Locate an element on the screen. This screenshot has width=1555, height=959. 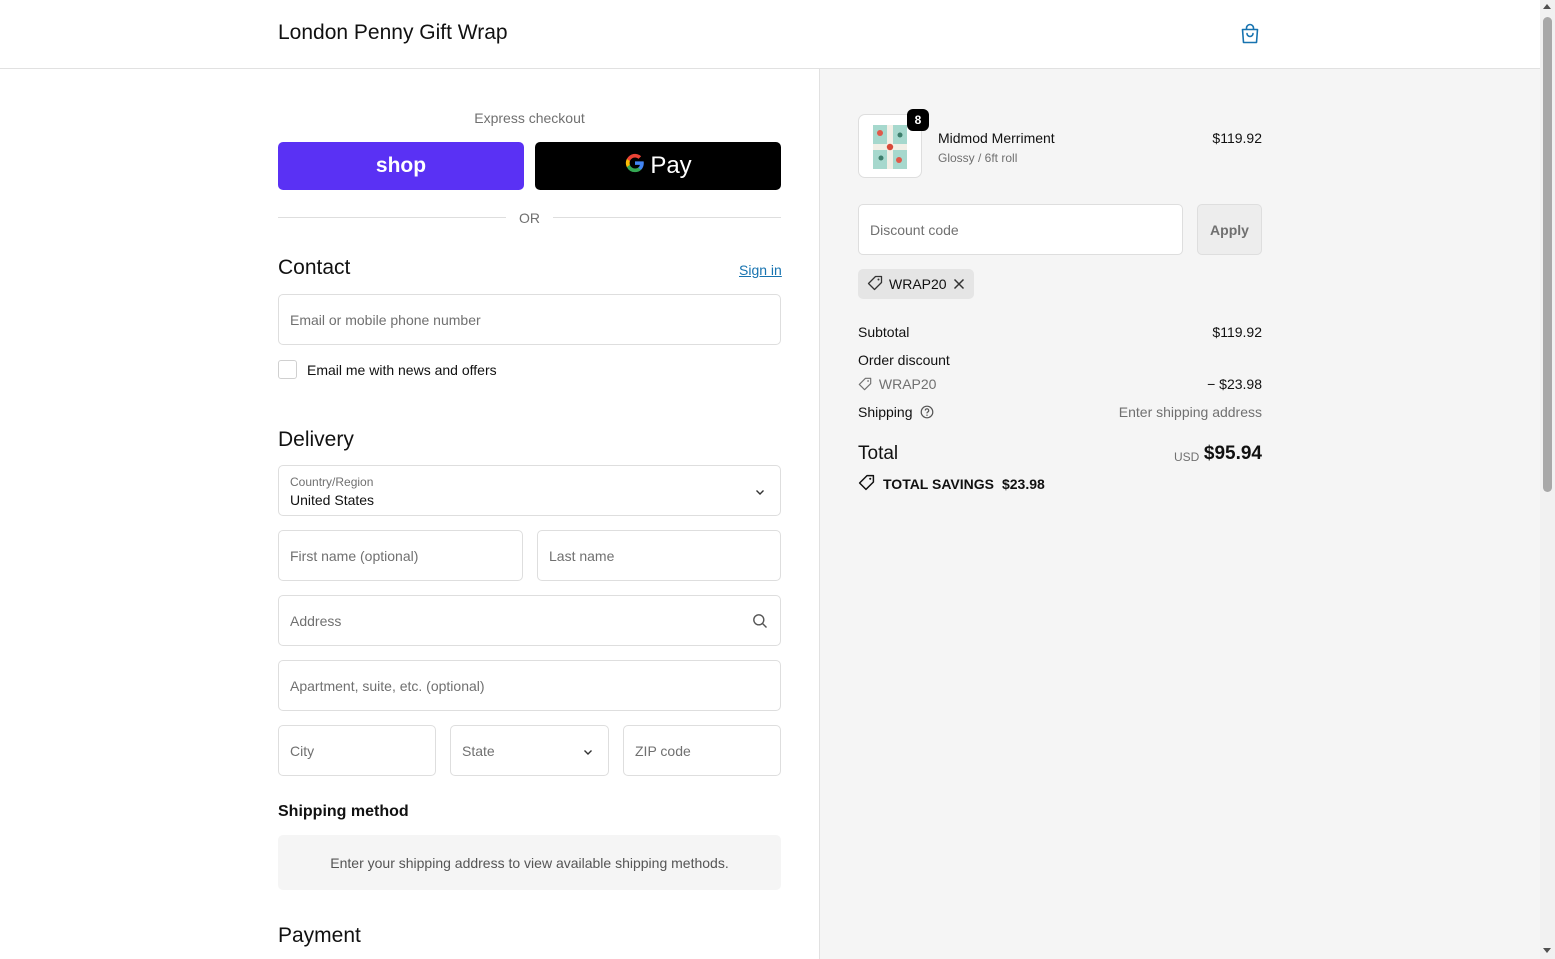
discount-value: − $23.98 is located at coordinates (1234, 384).